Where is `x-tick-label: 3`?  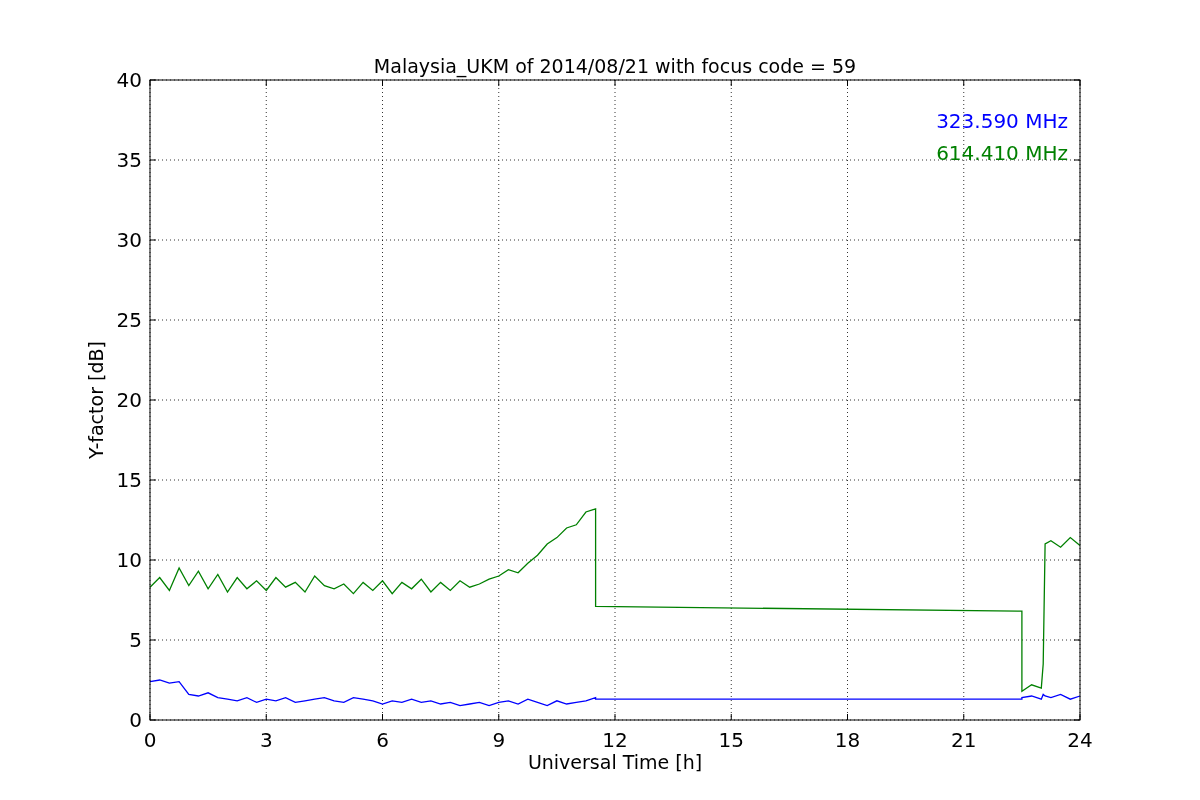 x-tick-label: 3 is located at coordinates (266, 740).